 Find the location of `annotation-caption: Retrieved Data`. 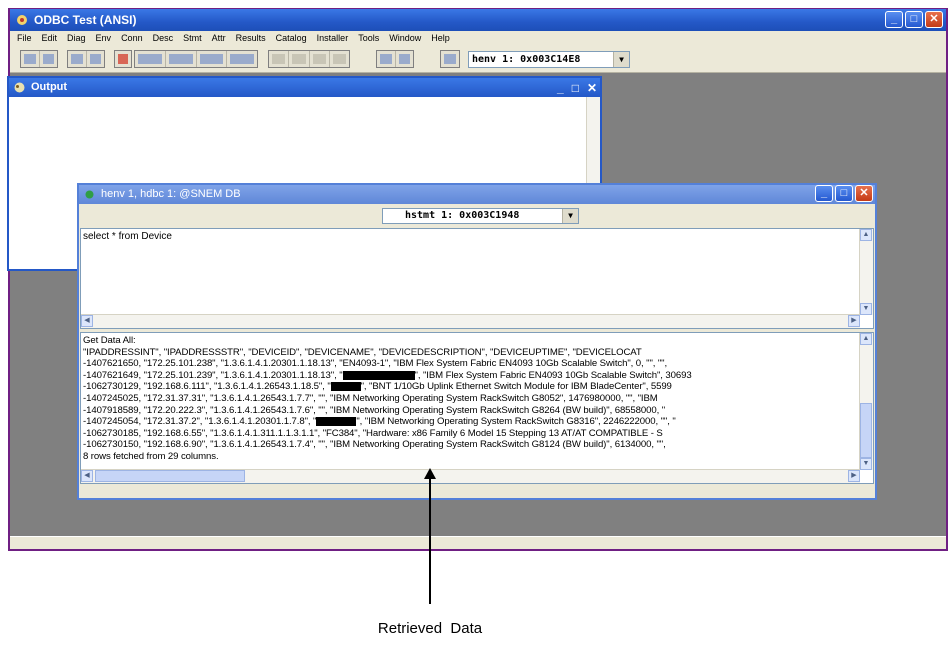

annotation-caption: Retrieved Data is located at coordinates (430, 628).